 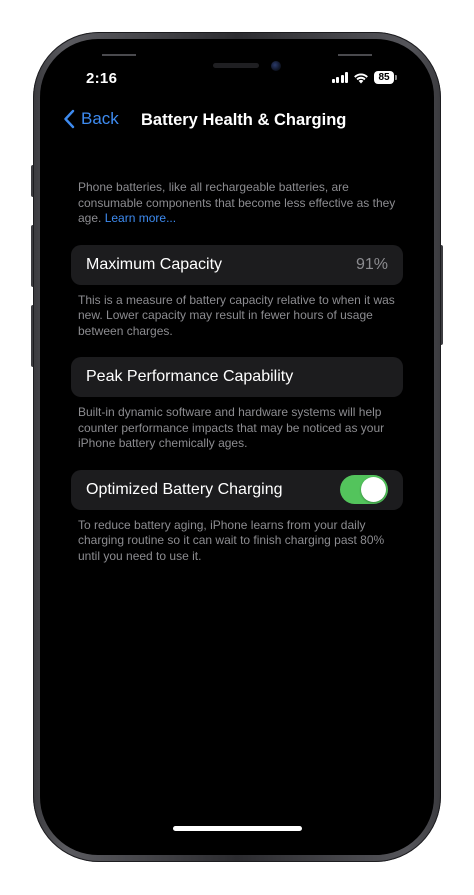 I want to click on navigation-bar: Back Battery Health & Charging, so click(x=237, y=122).